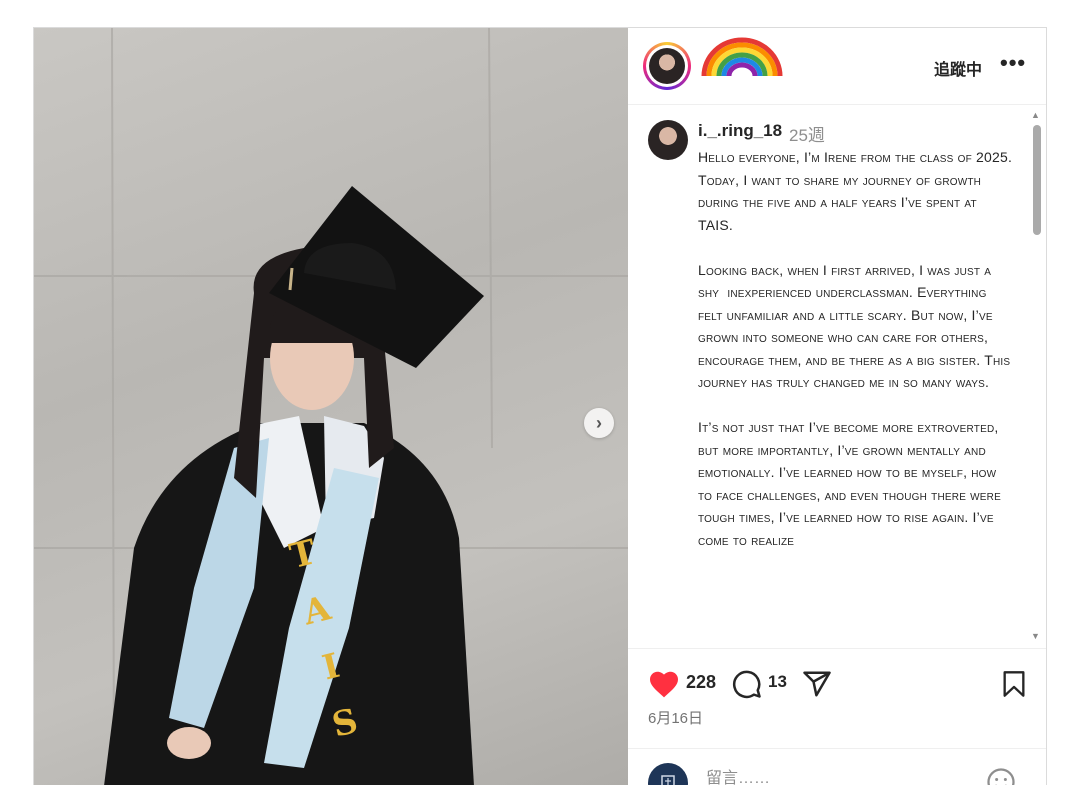 This screenshot has height=785, width=1065. I want to click on chevron-right-icon: ›, so click(599, 422).